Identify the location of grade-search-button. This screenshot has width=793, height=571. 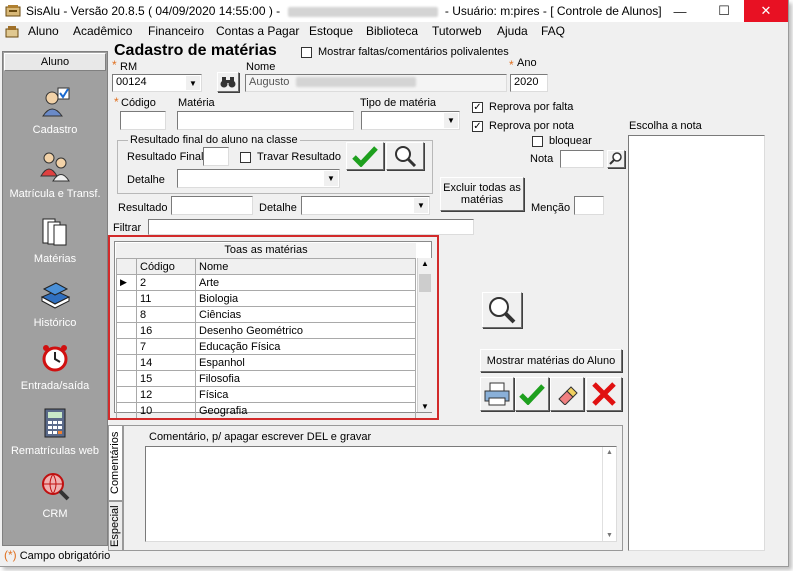
(616, 159).